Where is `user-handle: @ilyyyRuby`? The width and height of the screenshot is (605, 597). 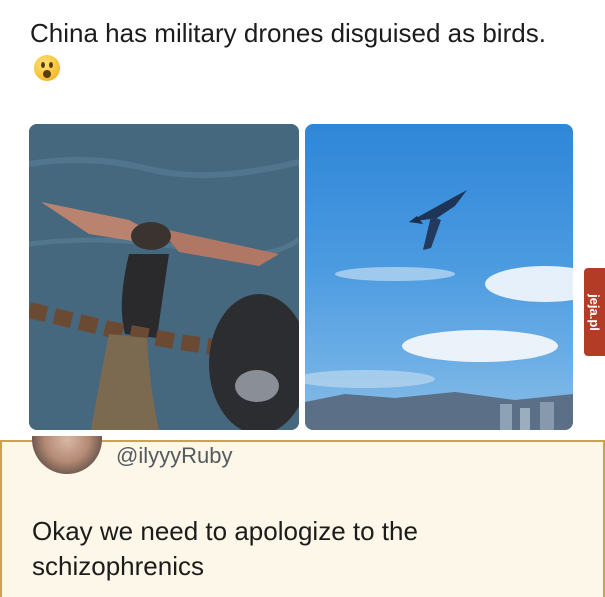 user-handle: @ilyyyRuby is located at coordinates (174, 456).